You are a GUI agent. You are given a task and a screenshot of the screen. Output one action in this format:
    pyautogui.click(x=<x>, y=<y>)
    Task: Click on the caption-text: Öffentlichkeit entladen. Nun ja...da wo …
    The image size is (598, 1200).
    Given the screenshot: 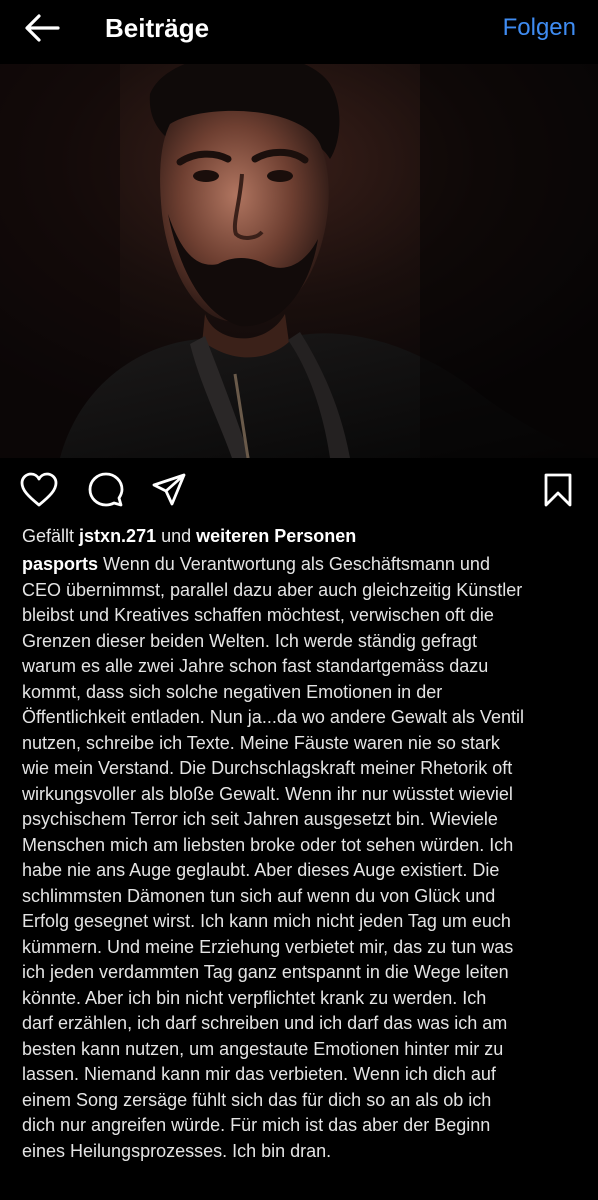 What is the action you would take?
    pyautogui.click(x=273, y=717)
    